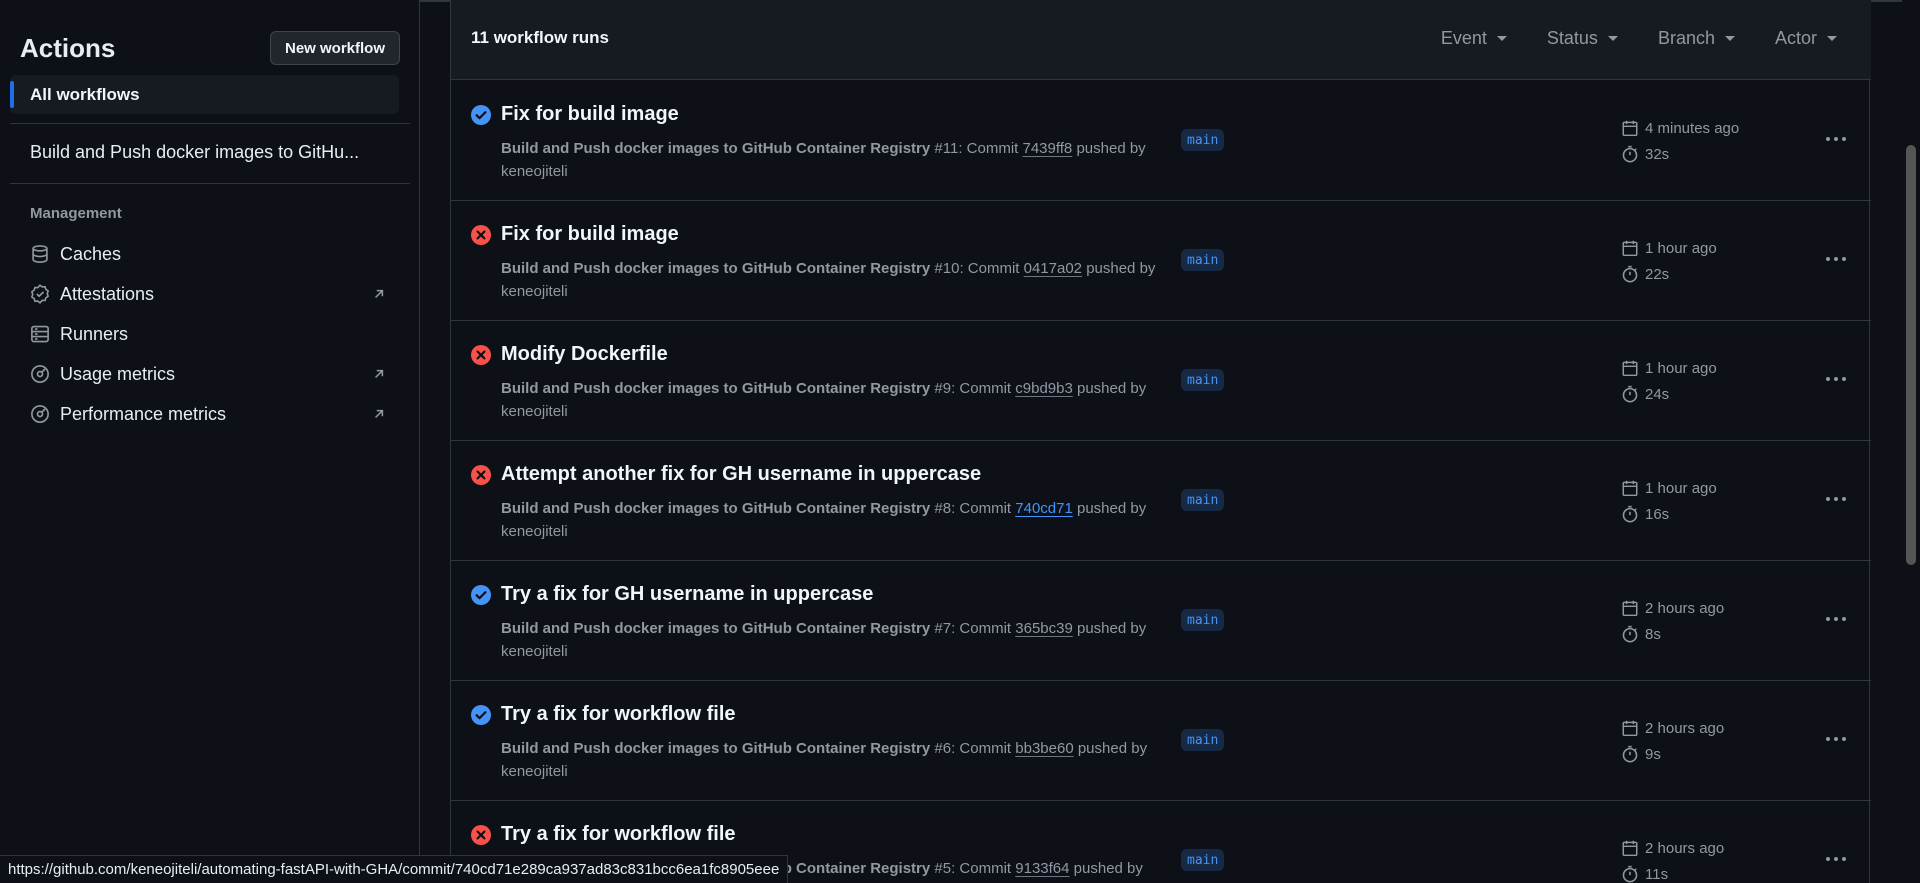 Image resolution: width=1920 pixels, height=883 pixels. Describe the element at coordinates (1048, 148) in the screenshot. I see `commit-link: 7439ff8` at that location.